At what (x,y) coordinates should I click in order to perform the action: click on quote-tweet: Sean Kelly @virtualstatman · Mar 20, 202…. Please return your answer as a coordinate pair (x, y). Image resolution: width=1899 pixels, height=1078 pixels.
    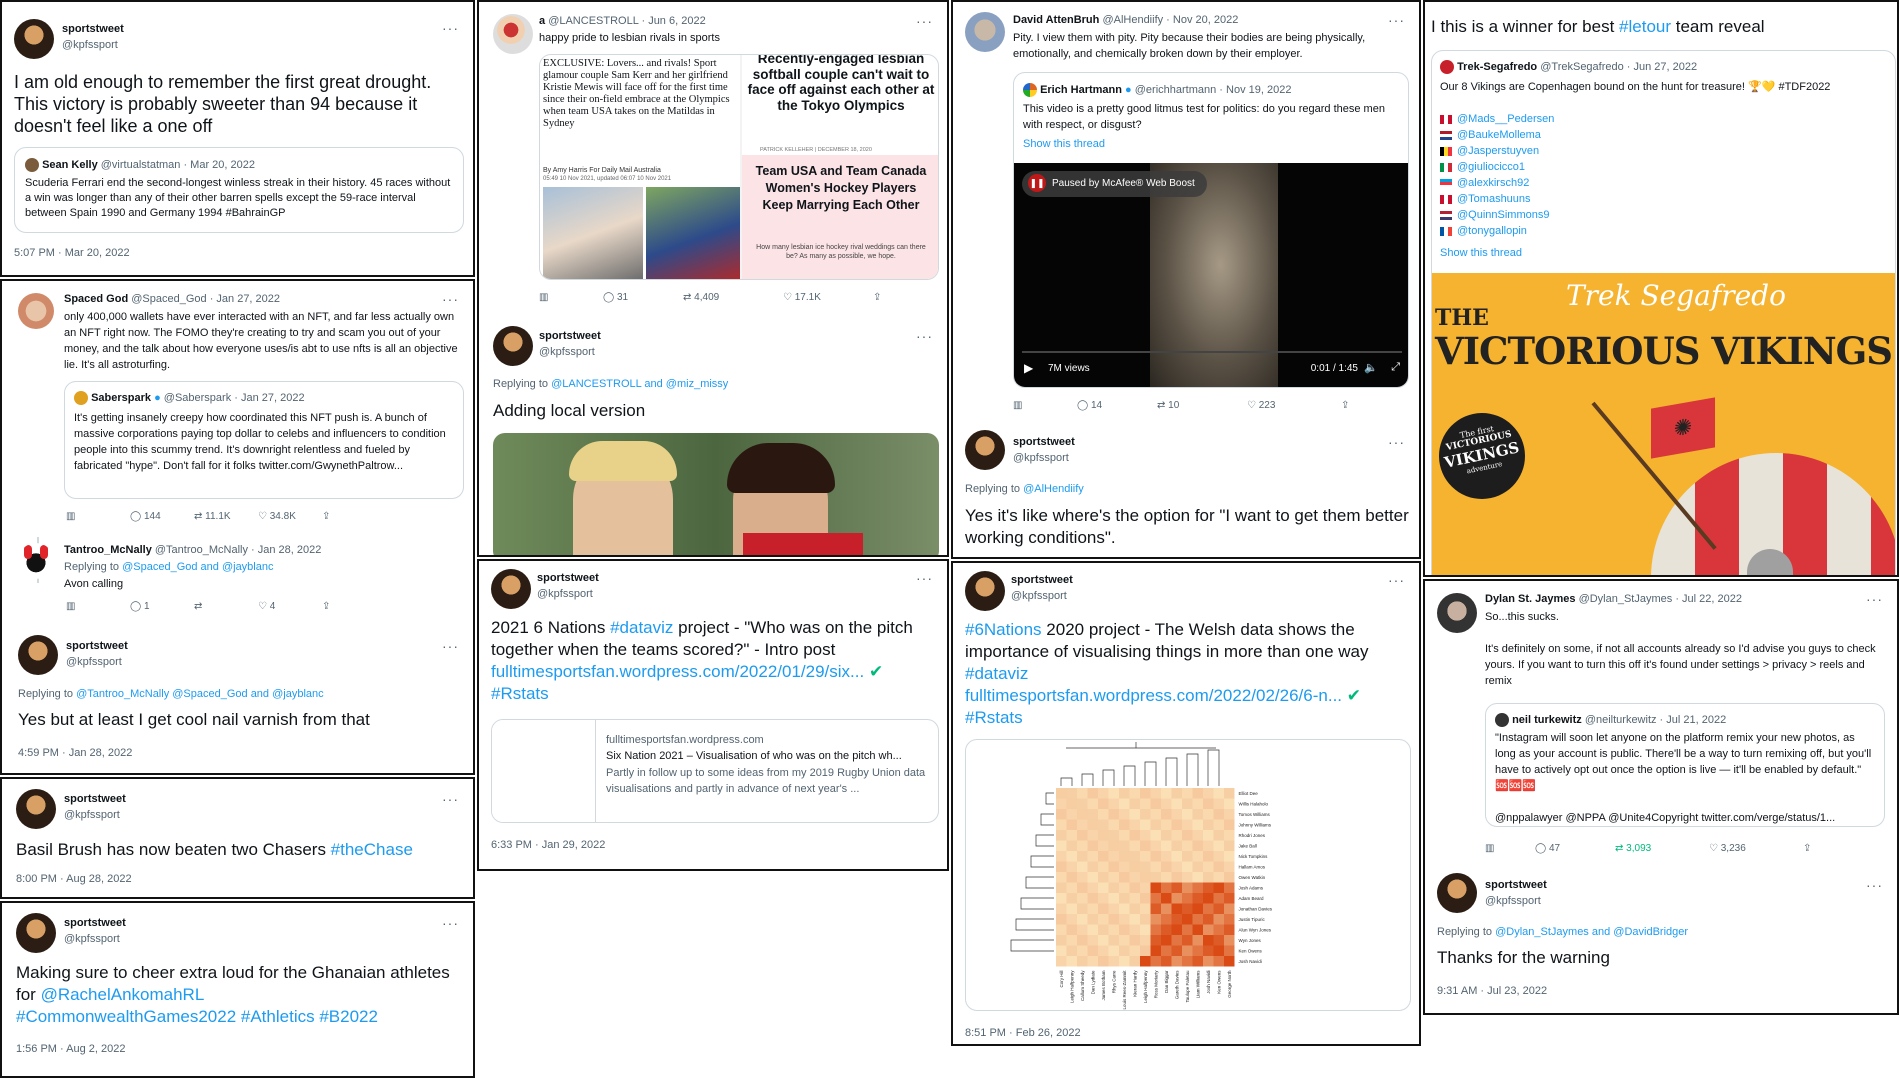
    Looking at the image, I should click on (239, 190).